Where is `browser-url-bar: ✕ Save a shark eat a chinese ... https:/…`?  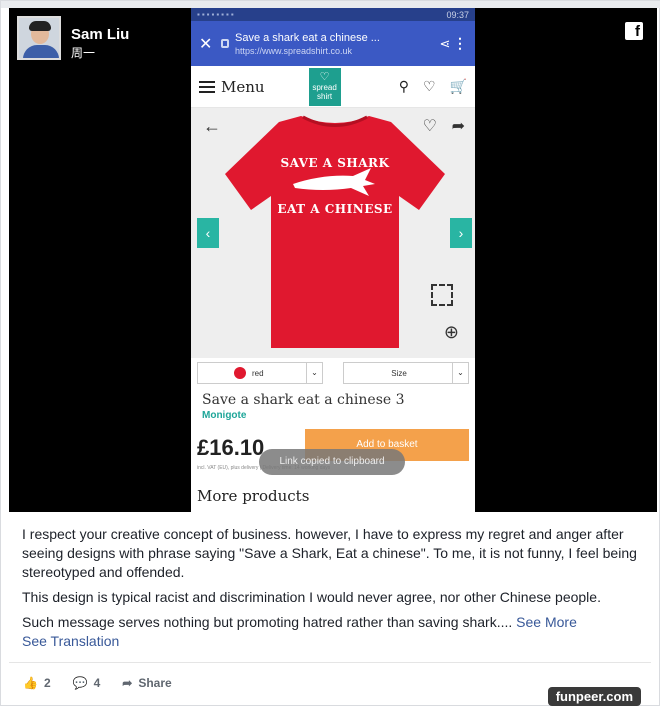 browser-url-bar: ✕ Save a shark eat a chinese ... https:/… is located at coordinates (333, 43).